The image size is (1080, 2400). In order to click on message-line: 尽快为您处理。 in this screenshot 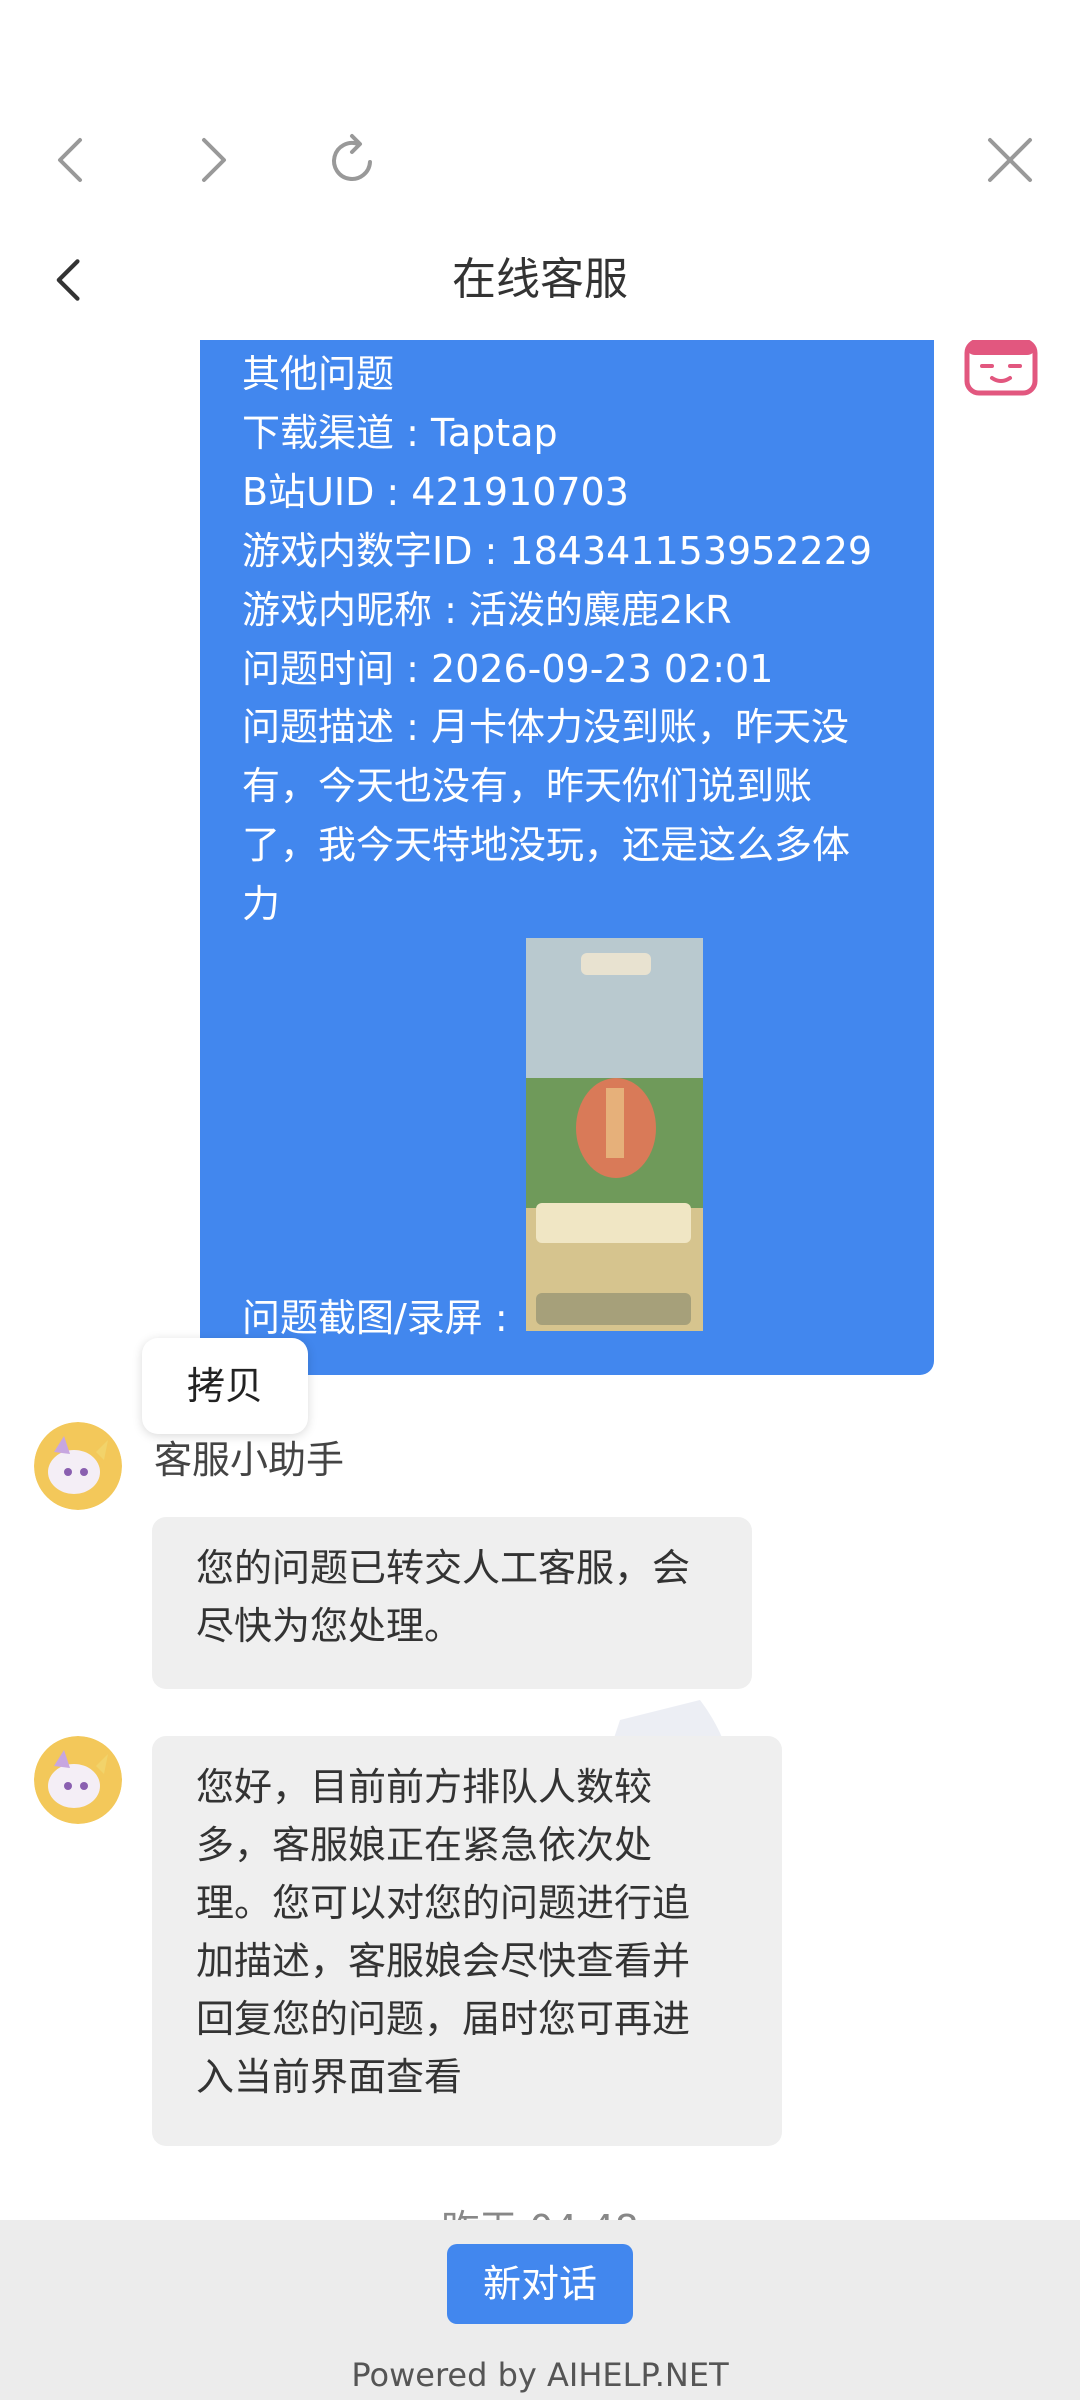, I will do `click(329, 1626)`.